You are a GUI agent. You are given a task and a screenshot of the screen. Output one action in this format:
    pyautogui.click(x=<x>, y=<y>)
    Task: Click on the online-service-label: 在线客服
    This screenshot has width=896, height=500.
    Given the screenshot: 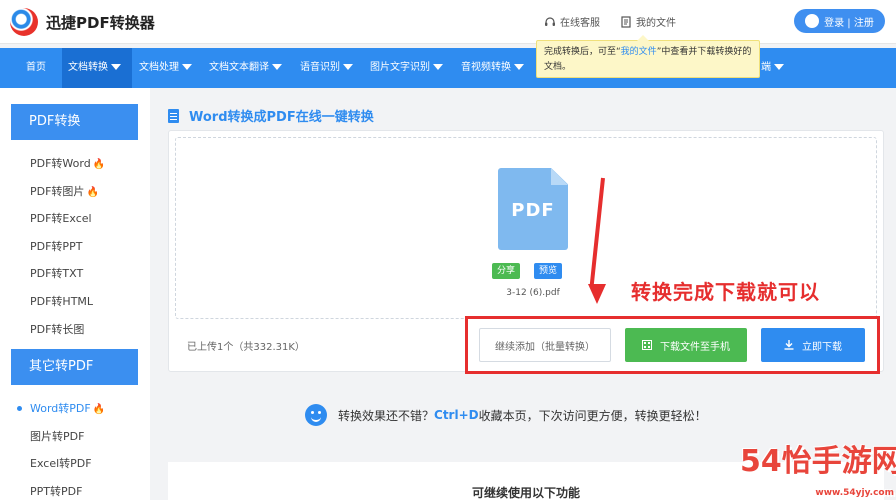 What is the action you would take?
    pyautogui.click(x=580, y=23)
    